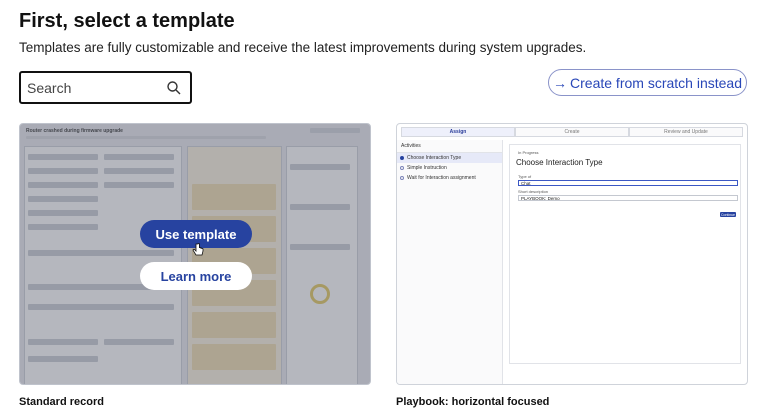 The height and width of the screenshot is (417, 766). I want to click on search-input, so click(97, 88).